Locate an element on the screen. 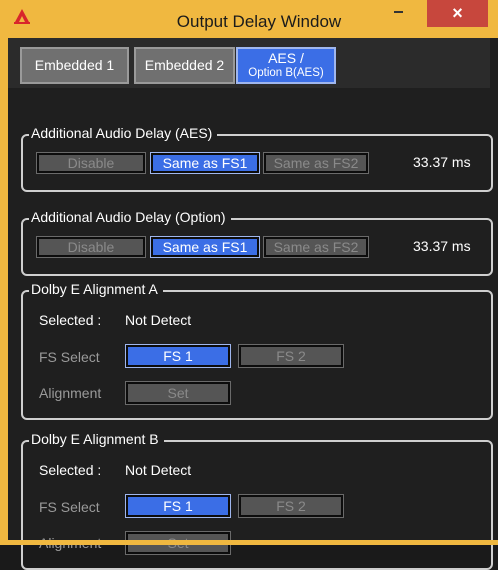 This screenshot has height=570, width=498. title-bar: Output Delay Window × is located at coordinates (249, 19).